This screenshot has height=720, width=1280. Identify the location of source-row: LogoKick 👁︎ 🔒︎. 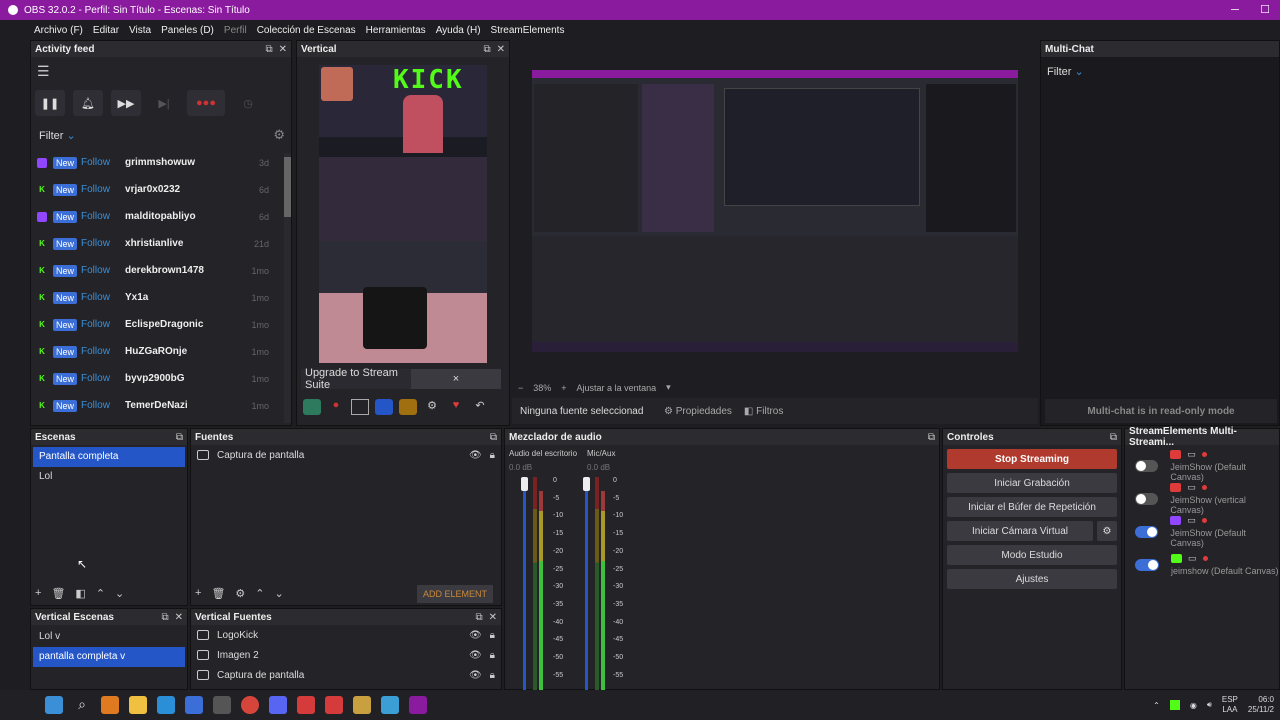
(346, 635).